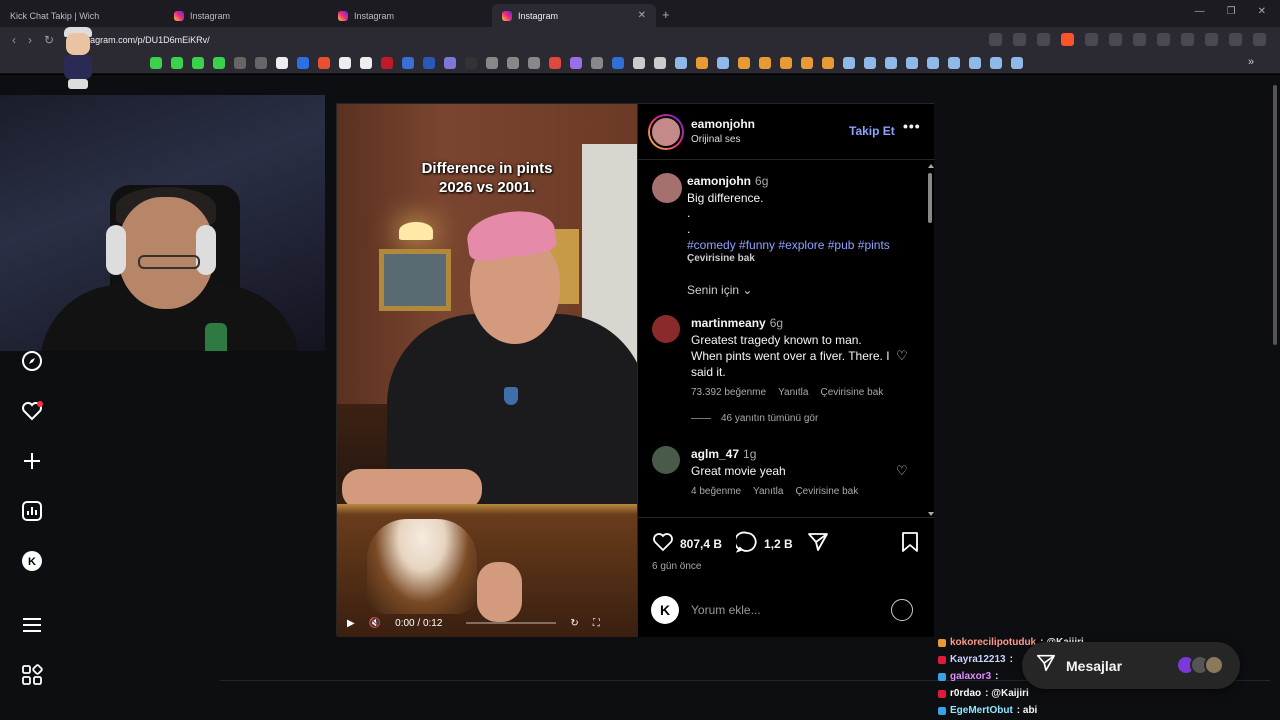 This screenshot has width=1280, height=720. What do you see at coordinates (754, 418) in the screenshot?
I see `view-replies-button: 46 yanıtın tümünü gör` at bounding box center [754, 418].